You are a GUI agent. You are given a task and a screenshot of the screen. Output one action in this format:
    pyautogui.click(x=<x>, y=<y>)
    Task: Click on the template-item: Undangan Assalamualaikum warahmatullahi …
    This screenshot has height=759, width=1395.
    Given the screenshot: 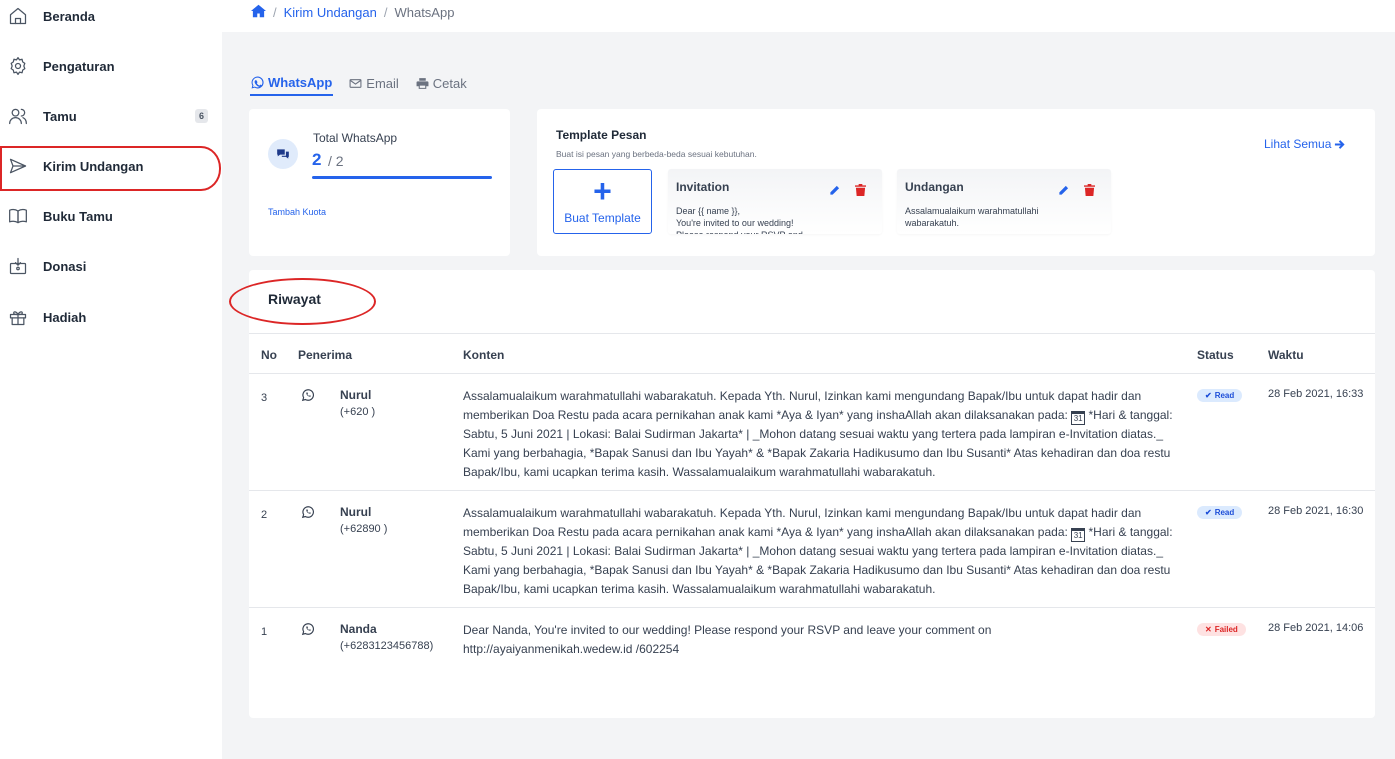 What is the action you would take?
    pyautogui.click(x=1004, y=201)
    